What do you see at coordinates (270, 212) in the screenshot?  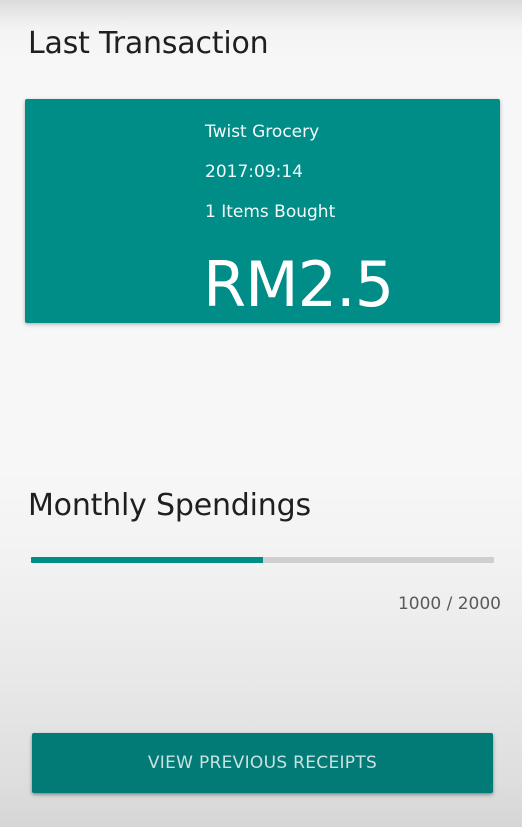 I see `transaction-items-count: 1 Items Bought` at bounding box center [270, 212].